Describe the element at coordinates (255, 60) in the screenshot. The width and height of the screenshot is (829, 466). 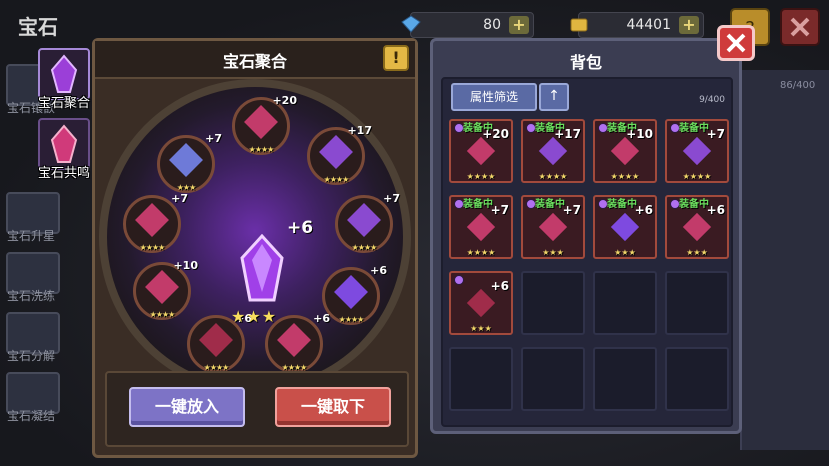
I see `fusion-header: 宝石聚合 !` at that location.